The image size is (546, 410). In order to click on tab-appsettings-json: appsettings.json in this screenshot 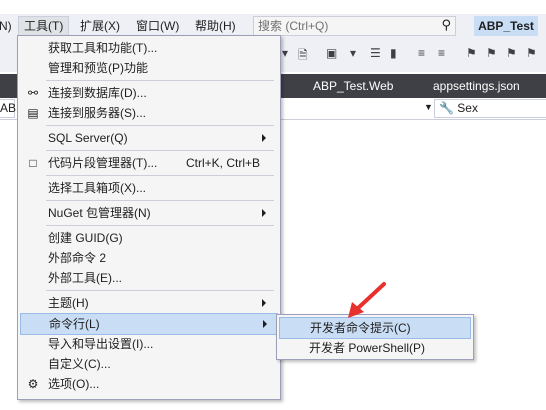, I will do `click(476, 86)`.